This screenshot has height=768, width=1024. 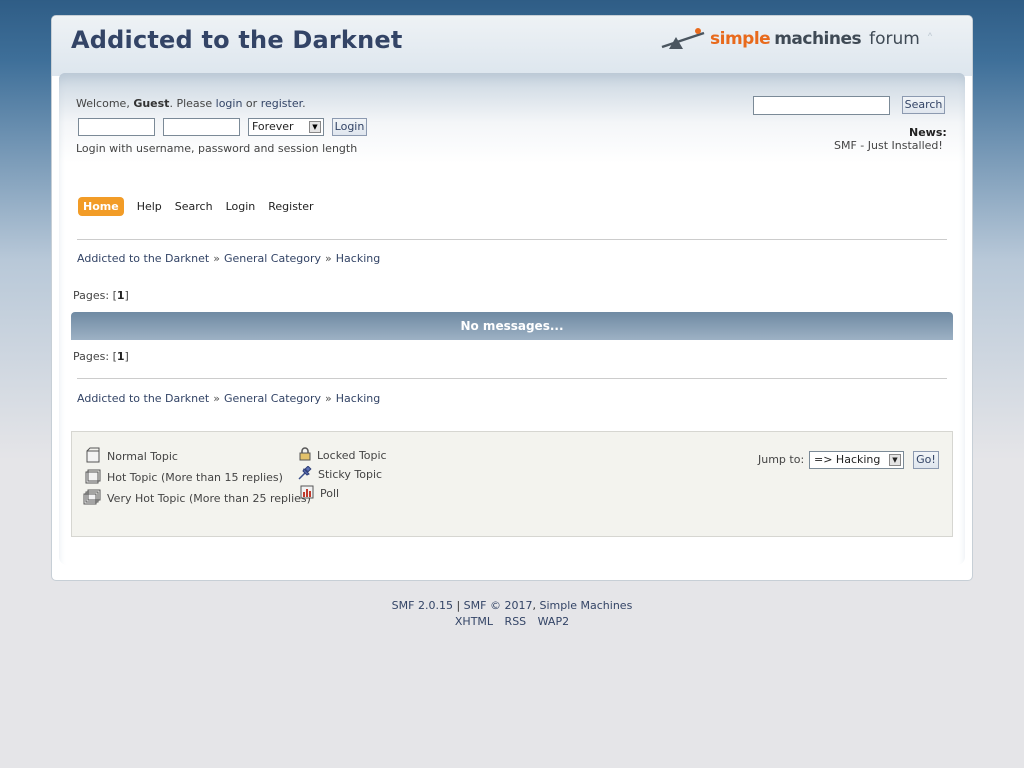 What do you see at coordinates (350, 474) in the screenshot?
I see `legend-sticky-label: Sticky Topic` at bounding box center [350, 474].